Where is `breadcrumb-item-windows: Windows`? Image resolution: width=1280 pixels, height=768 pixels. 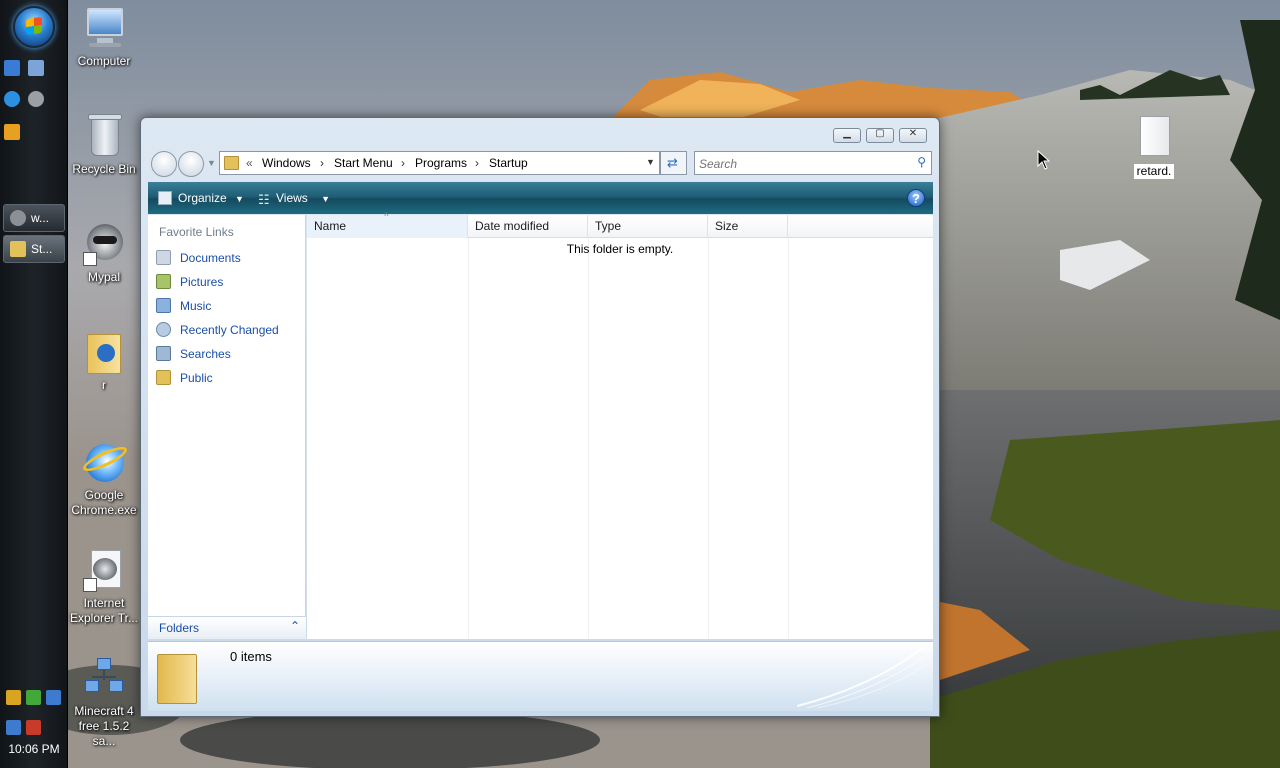
breadcrumb-item-windows: Windows is located at coordinates (286, 163).